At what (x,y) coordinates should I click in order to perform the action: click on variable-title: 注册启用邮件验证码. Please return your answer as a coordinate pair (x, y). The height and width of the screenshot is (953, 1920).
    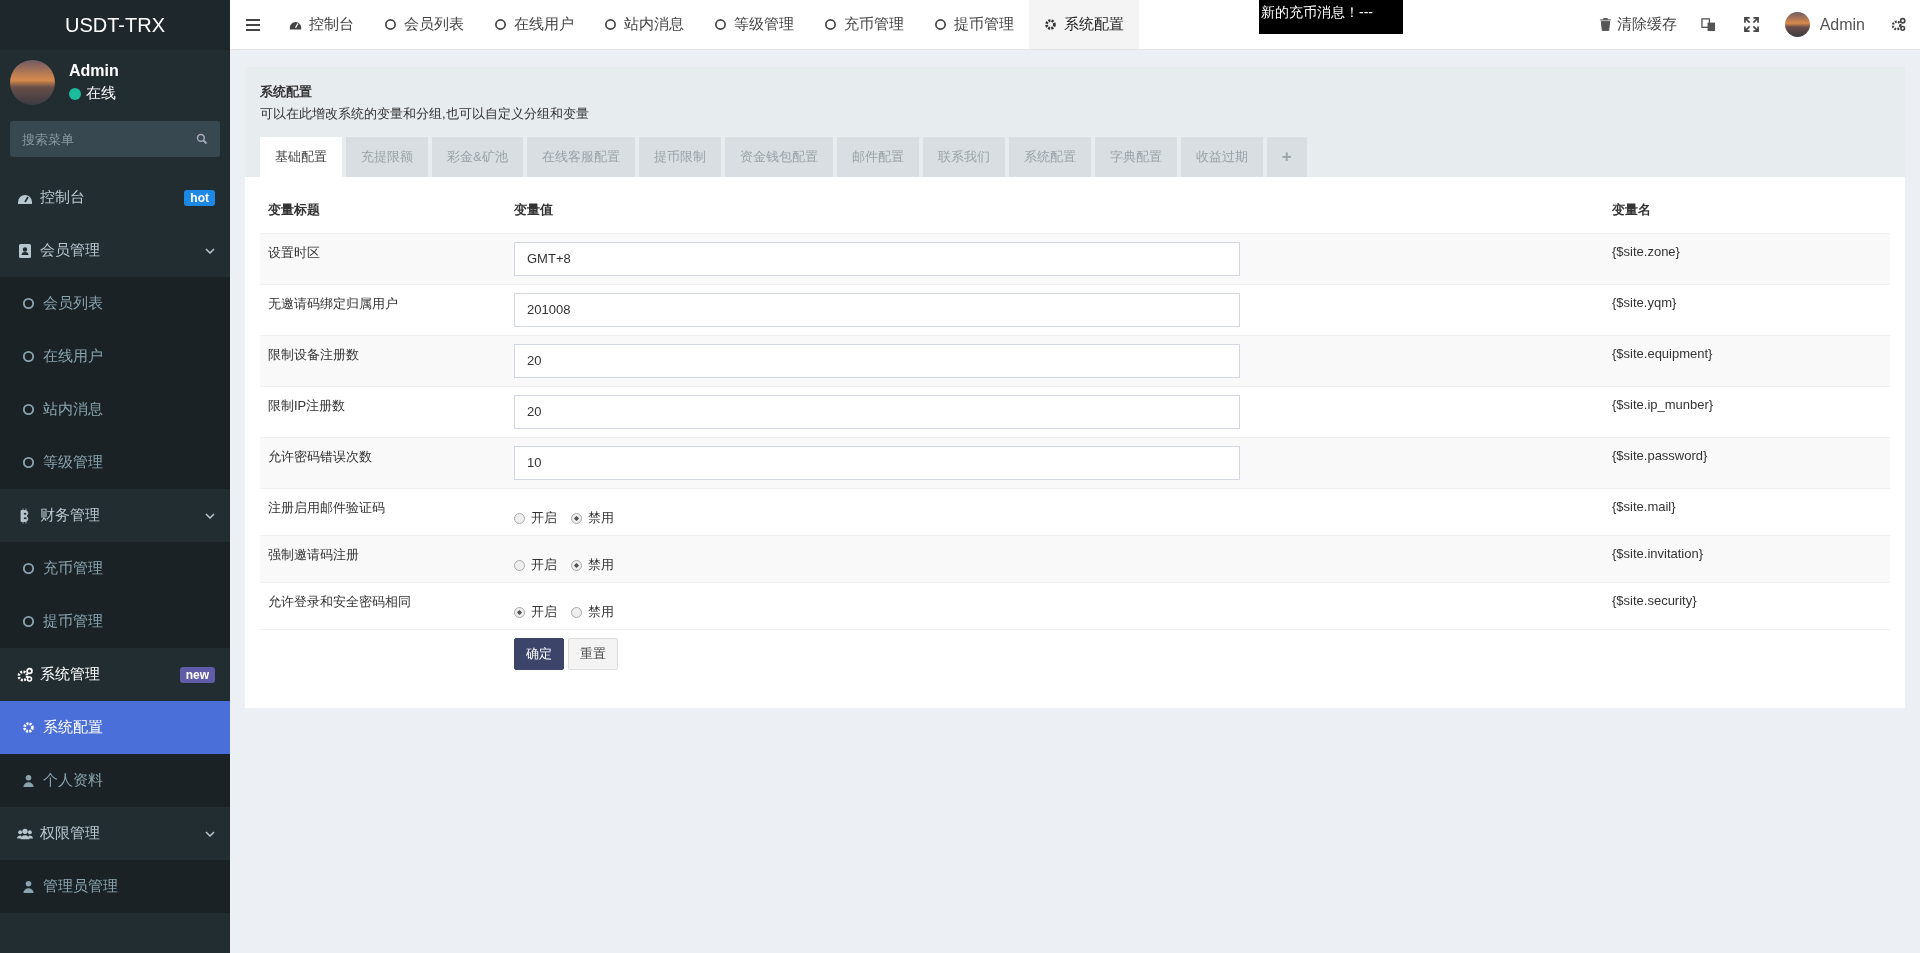
    Looking at the image, I should click on (326, 507).